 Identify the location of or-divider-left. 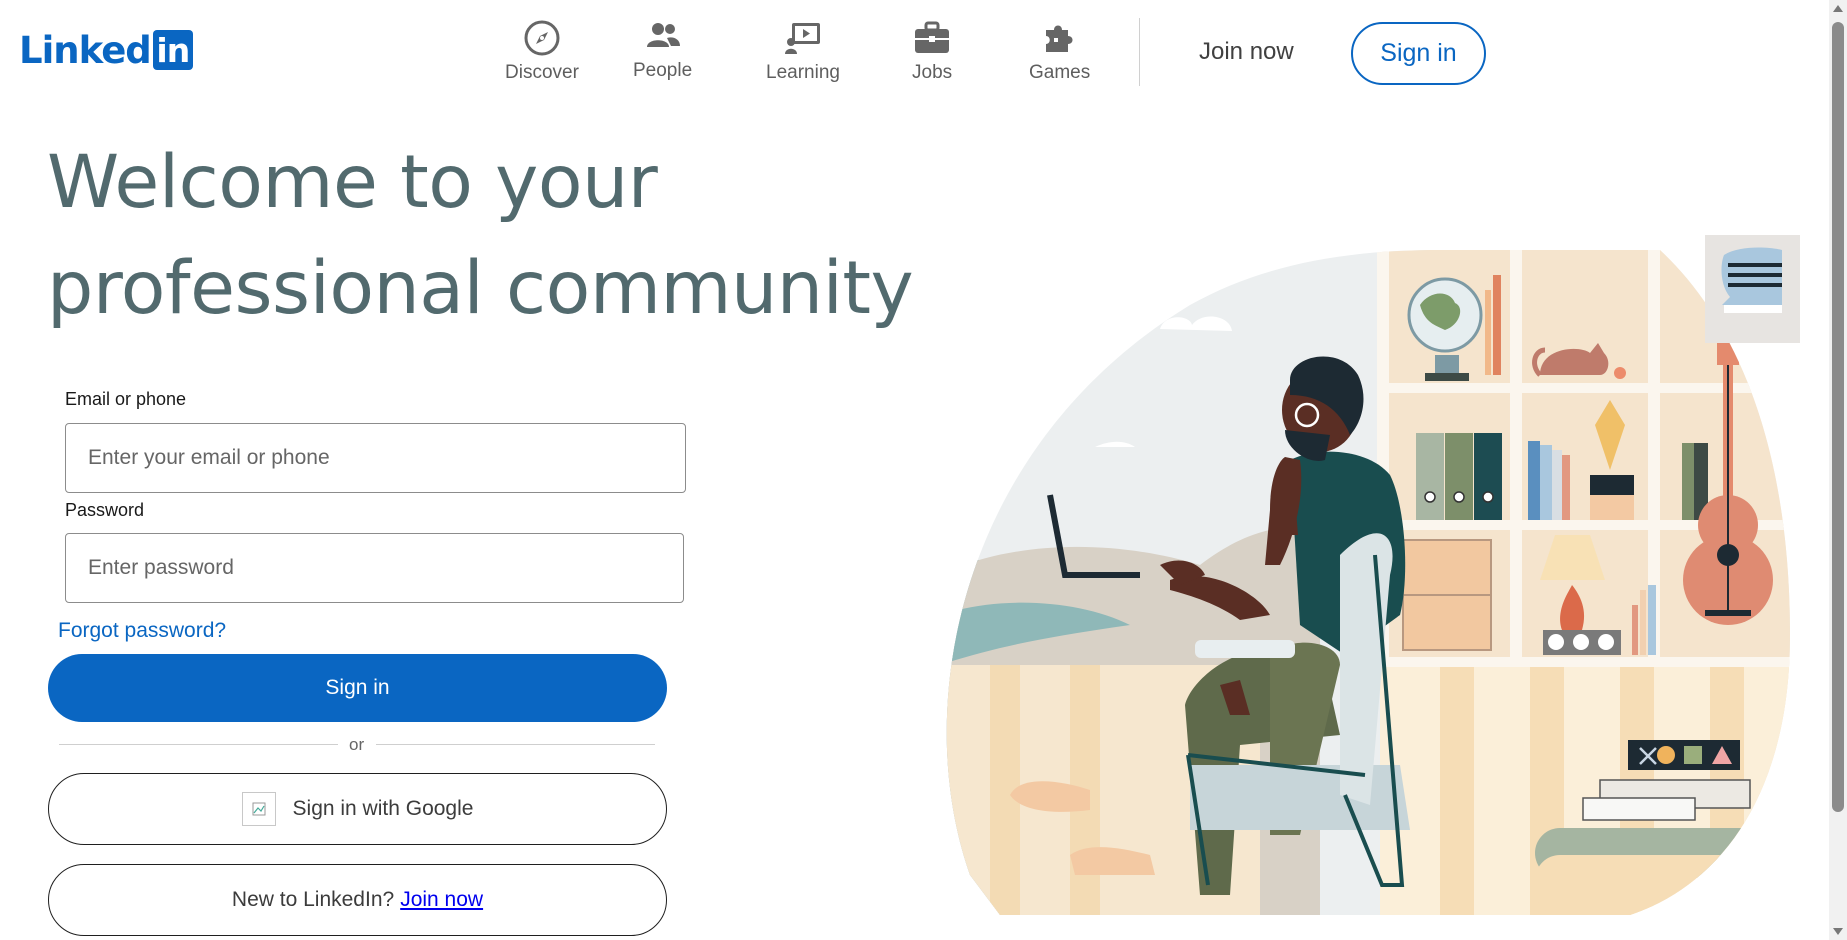
(198, 744).